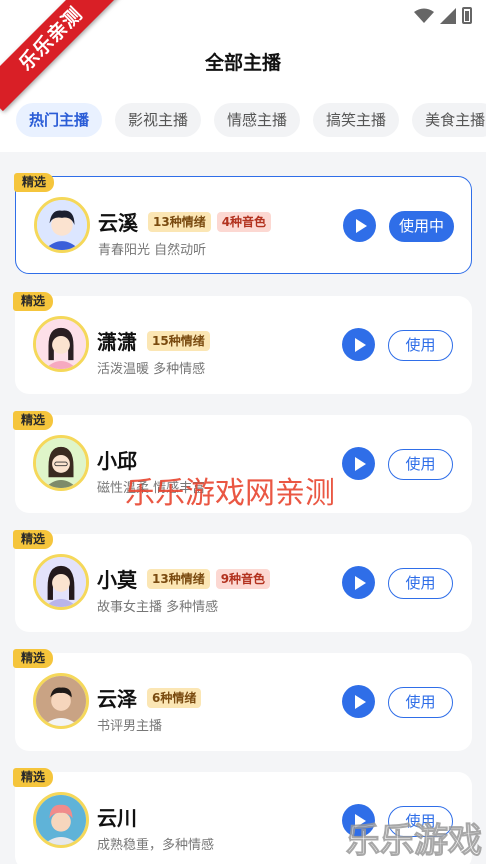 This screenshot has width=486, height=864. I want to click on emotion-tag: 6种情绪, so click(174, 697).